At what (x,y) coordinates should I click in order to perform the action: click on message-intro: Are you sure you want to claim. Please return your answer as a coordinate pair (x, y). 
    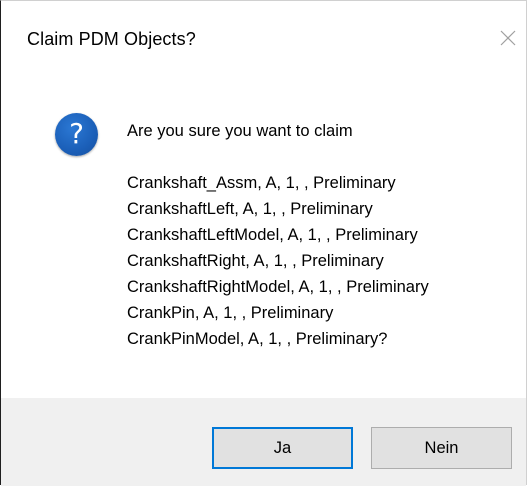
    Looking at the image, I should click on (240, 131).